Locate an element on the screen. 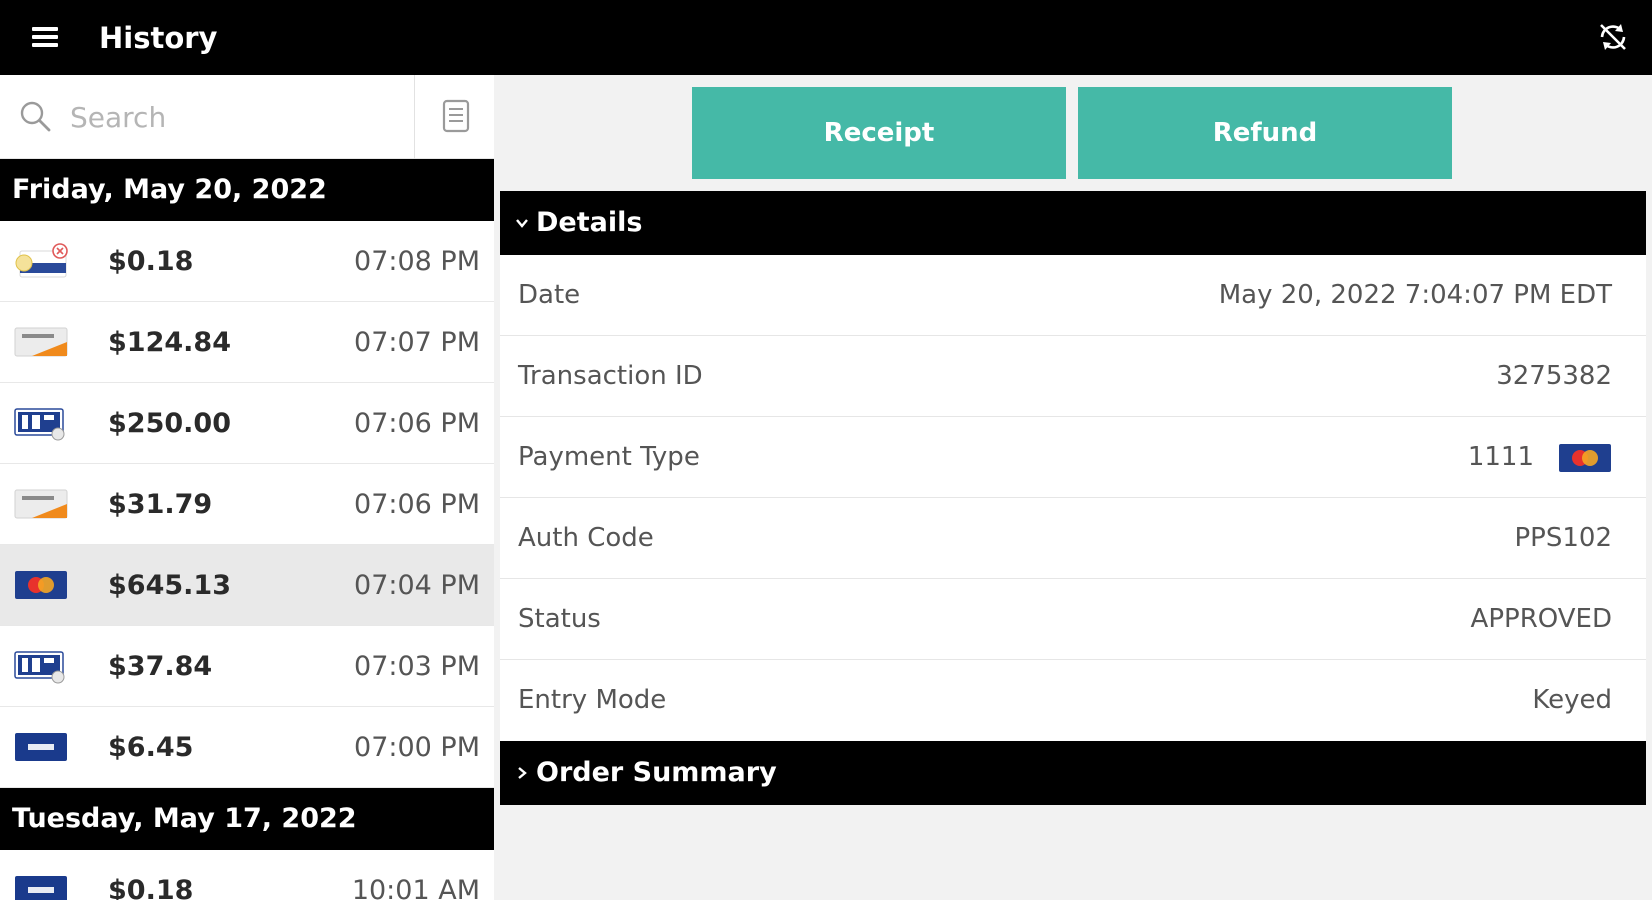  transaction-time: 07:08 PM is located at coordinates (417, 261).